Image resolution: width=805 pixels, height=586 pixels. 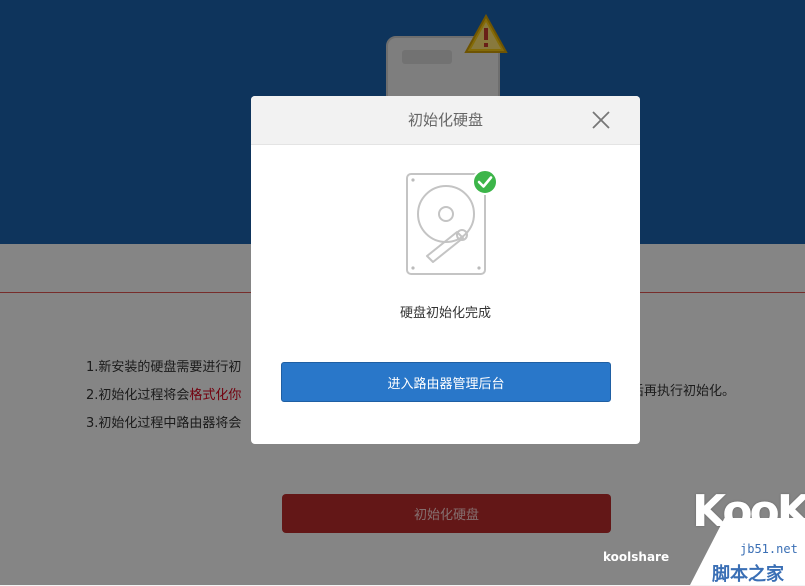 What do you see at coordinates (452, 222) in the screenshot?
I see `hard-drive-icon` at bounding box center [452, 222].